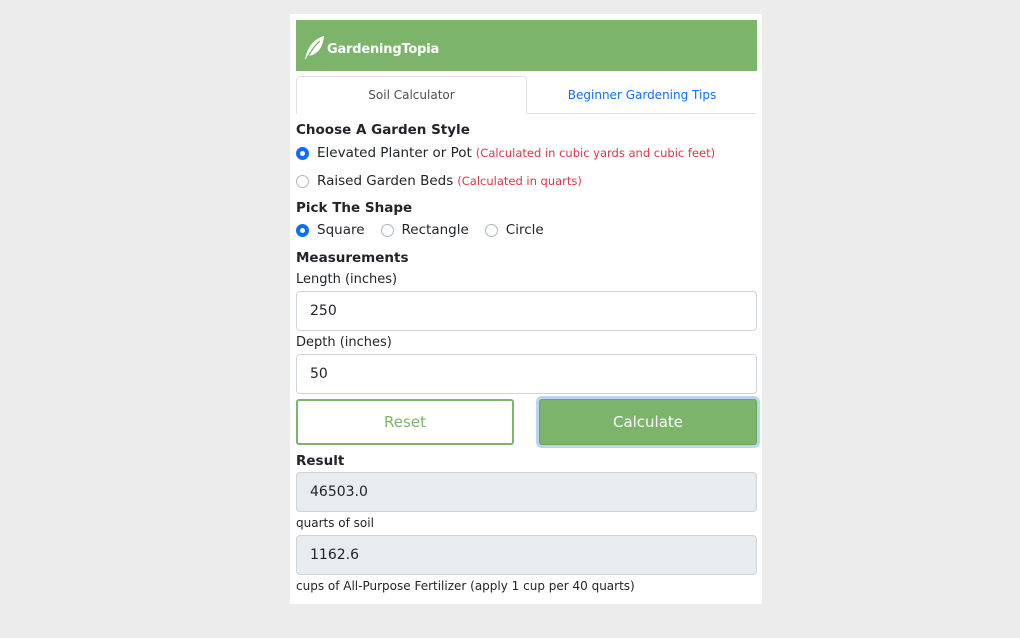 Image resolution: width=1020 pixels, height=638 pixels. I want to click on soil-result-caption: quarts of soil, so click(335, 523).